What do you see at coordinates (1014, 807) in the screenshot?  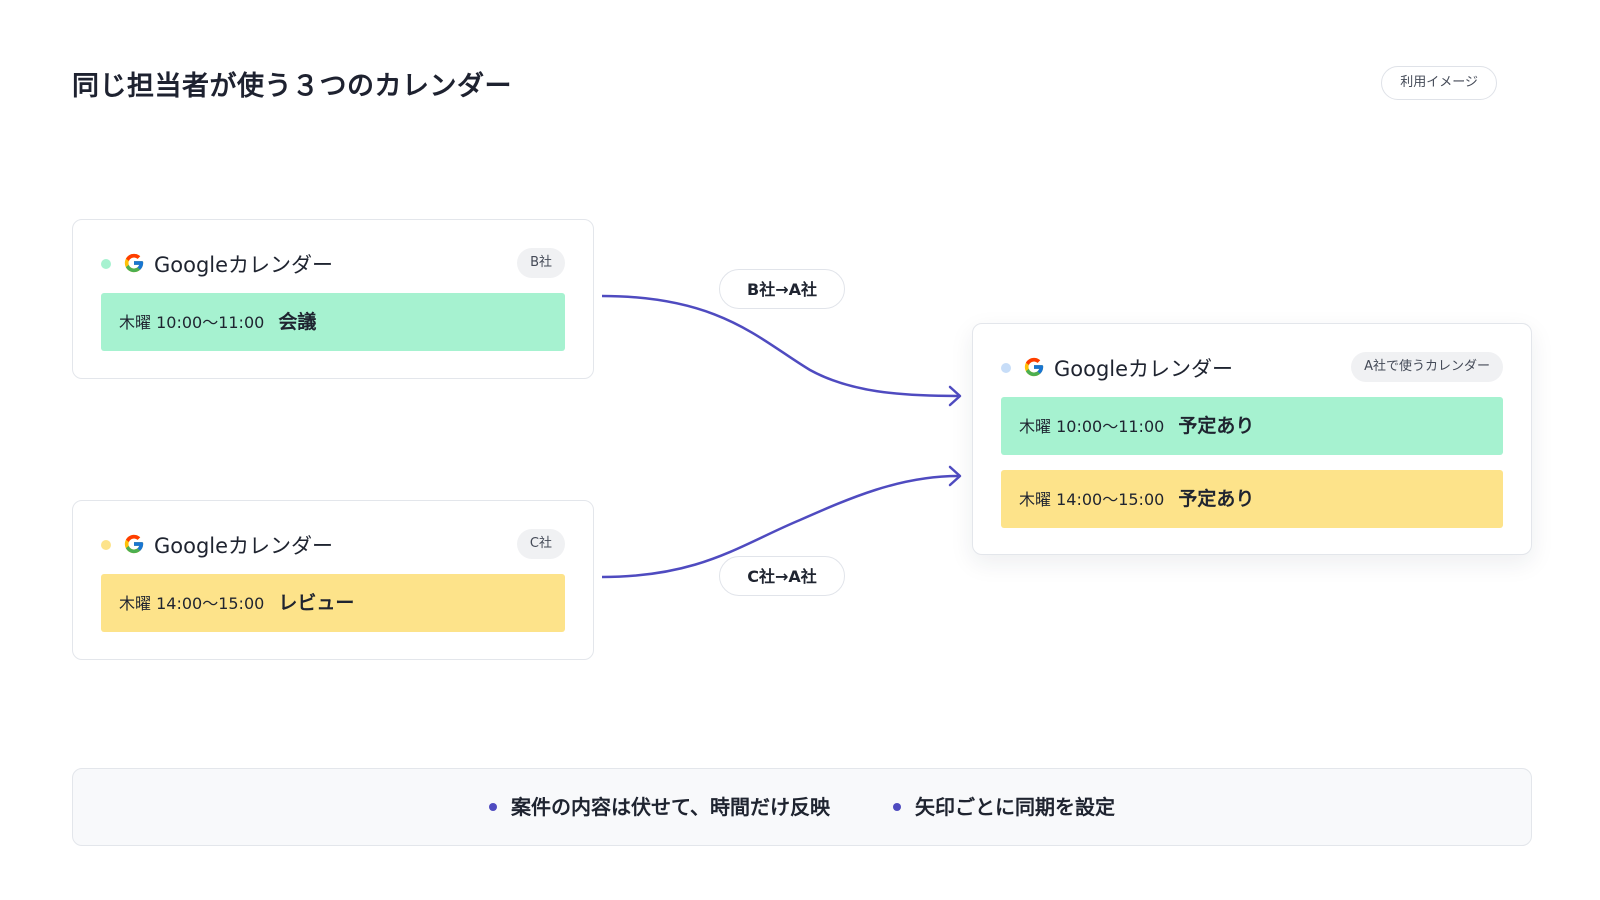 I see `footer-note-text: 矢印ごとに同期を設定` at bounding box center [1014, 807].